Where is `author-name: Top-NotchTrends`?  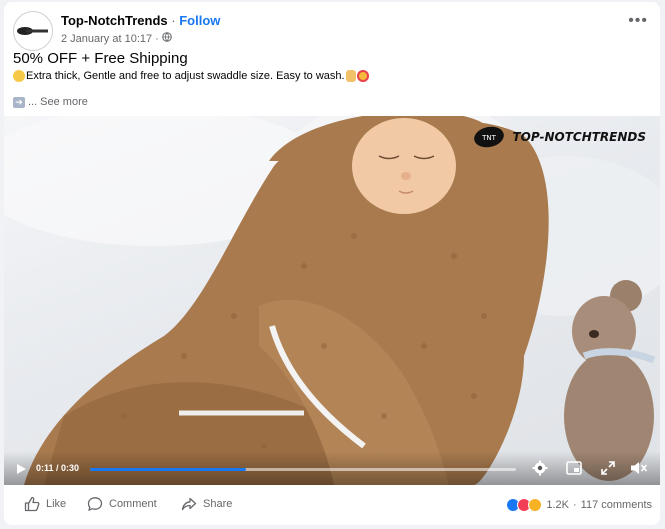
author-name: Top-NotchTrends is located at coordinates (114, 20).